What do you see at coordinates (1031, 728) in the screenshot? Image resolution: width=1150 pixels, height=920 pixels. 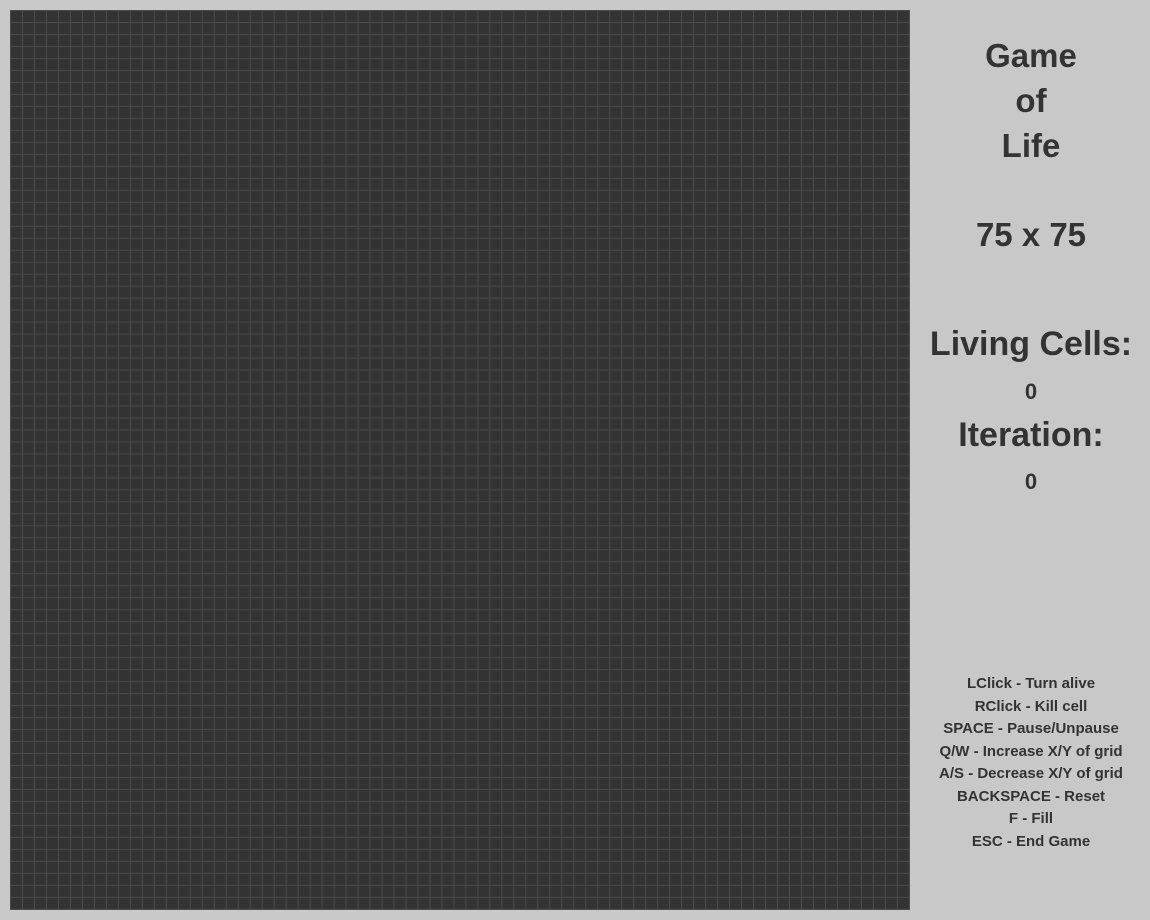 I see `control-hint-space: SPACE - Pause/Unpause` at bounding box center [1031, 728].